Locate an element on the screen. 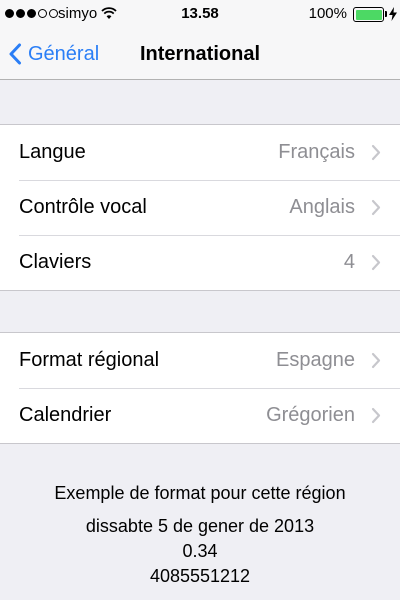 The height and width of the screenshot is (600, 400). charging-bolt-icon is located at coordinates (393, 16).